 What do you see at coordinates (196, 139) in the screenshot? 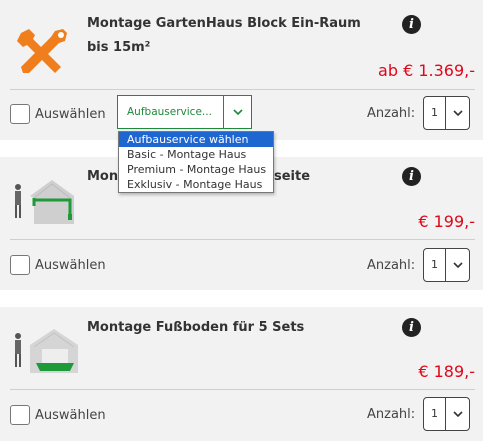
I see `dropdown-option-aufbauservice: Aufbauservice wählen` at bounding box center [196, 139].